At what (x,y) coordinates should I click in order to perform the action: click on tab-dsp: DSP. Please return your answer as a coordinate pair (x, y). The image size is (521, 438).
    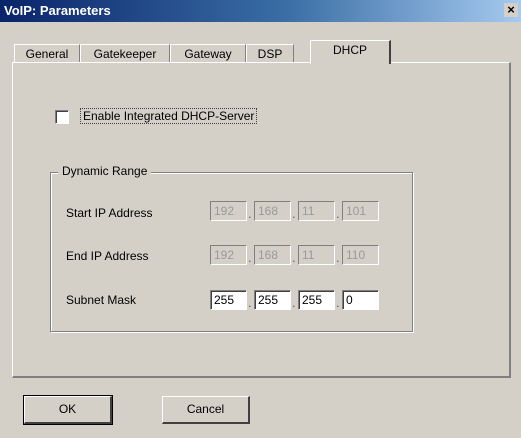
    Looking at the image, I should click on (270, 53).